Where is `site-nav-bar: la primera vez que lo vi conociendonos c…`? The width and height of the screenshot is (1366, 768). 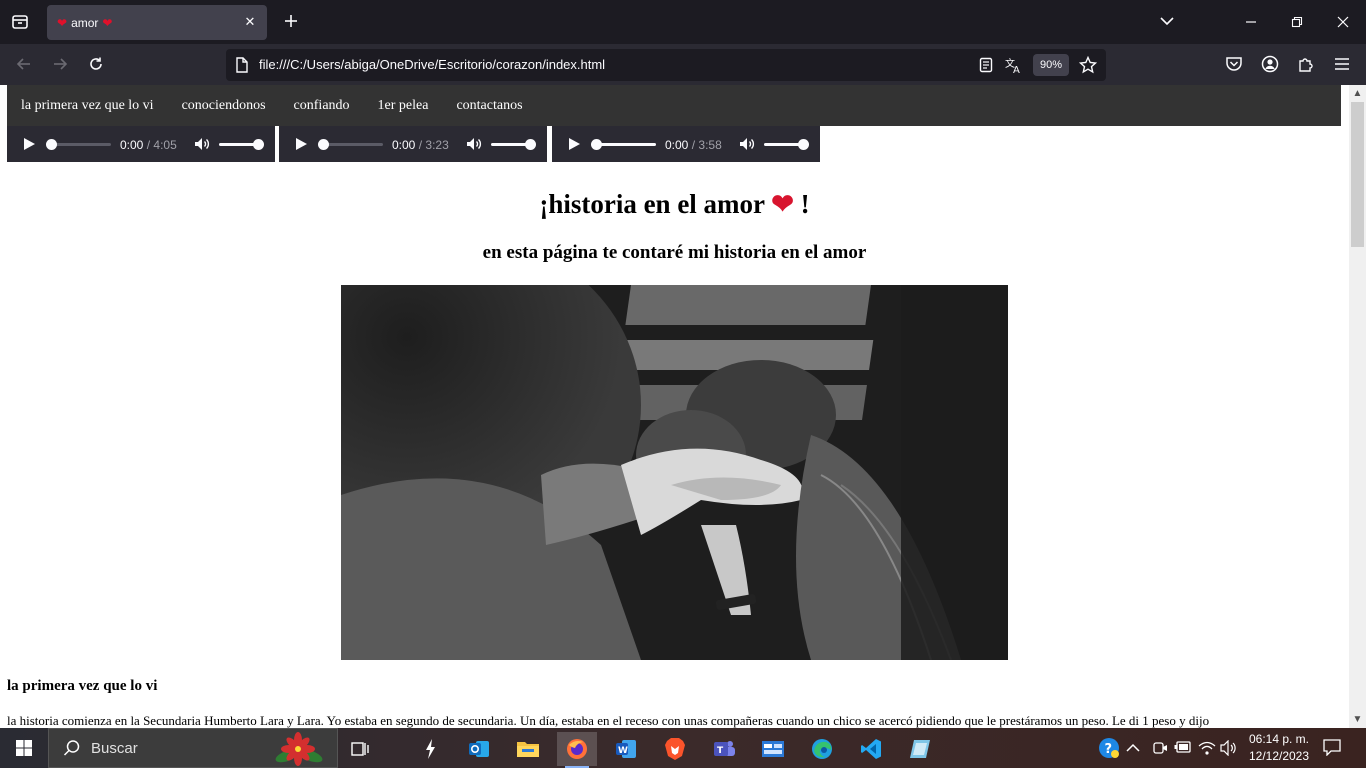
site-nav-bar: la primera vez que lo vi conociendonos c… is located at coordinates (674, 105).